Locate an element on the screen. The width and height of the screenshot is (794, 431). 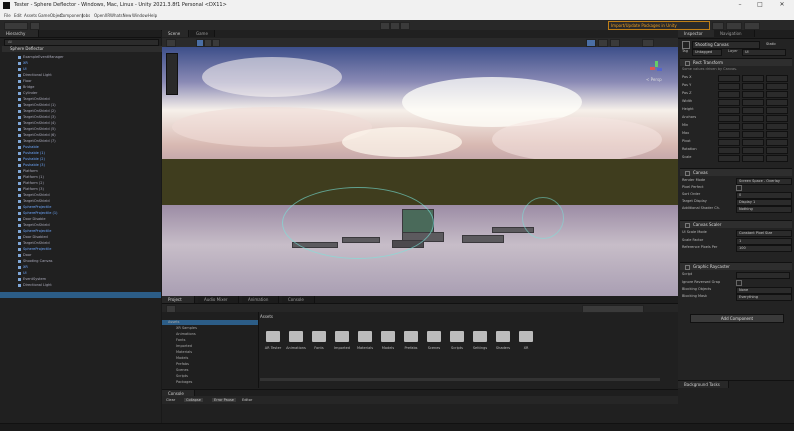
upgrade-notice: Import/Update Packages in Unity is located at coordinates (659, 25).